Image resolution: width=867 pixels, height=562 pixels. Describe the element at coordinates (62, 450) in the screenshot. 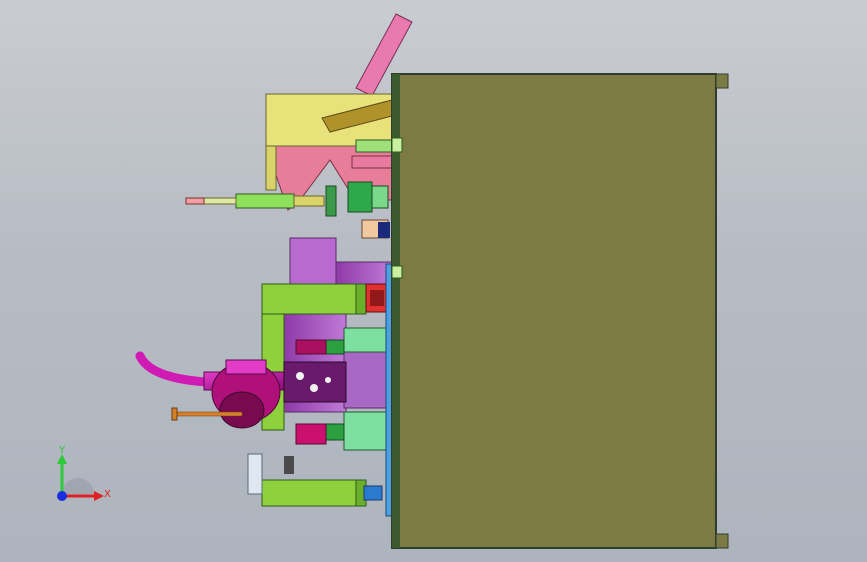

I see `y-axis-label: Y` at that location.